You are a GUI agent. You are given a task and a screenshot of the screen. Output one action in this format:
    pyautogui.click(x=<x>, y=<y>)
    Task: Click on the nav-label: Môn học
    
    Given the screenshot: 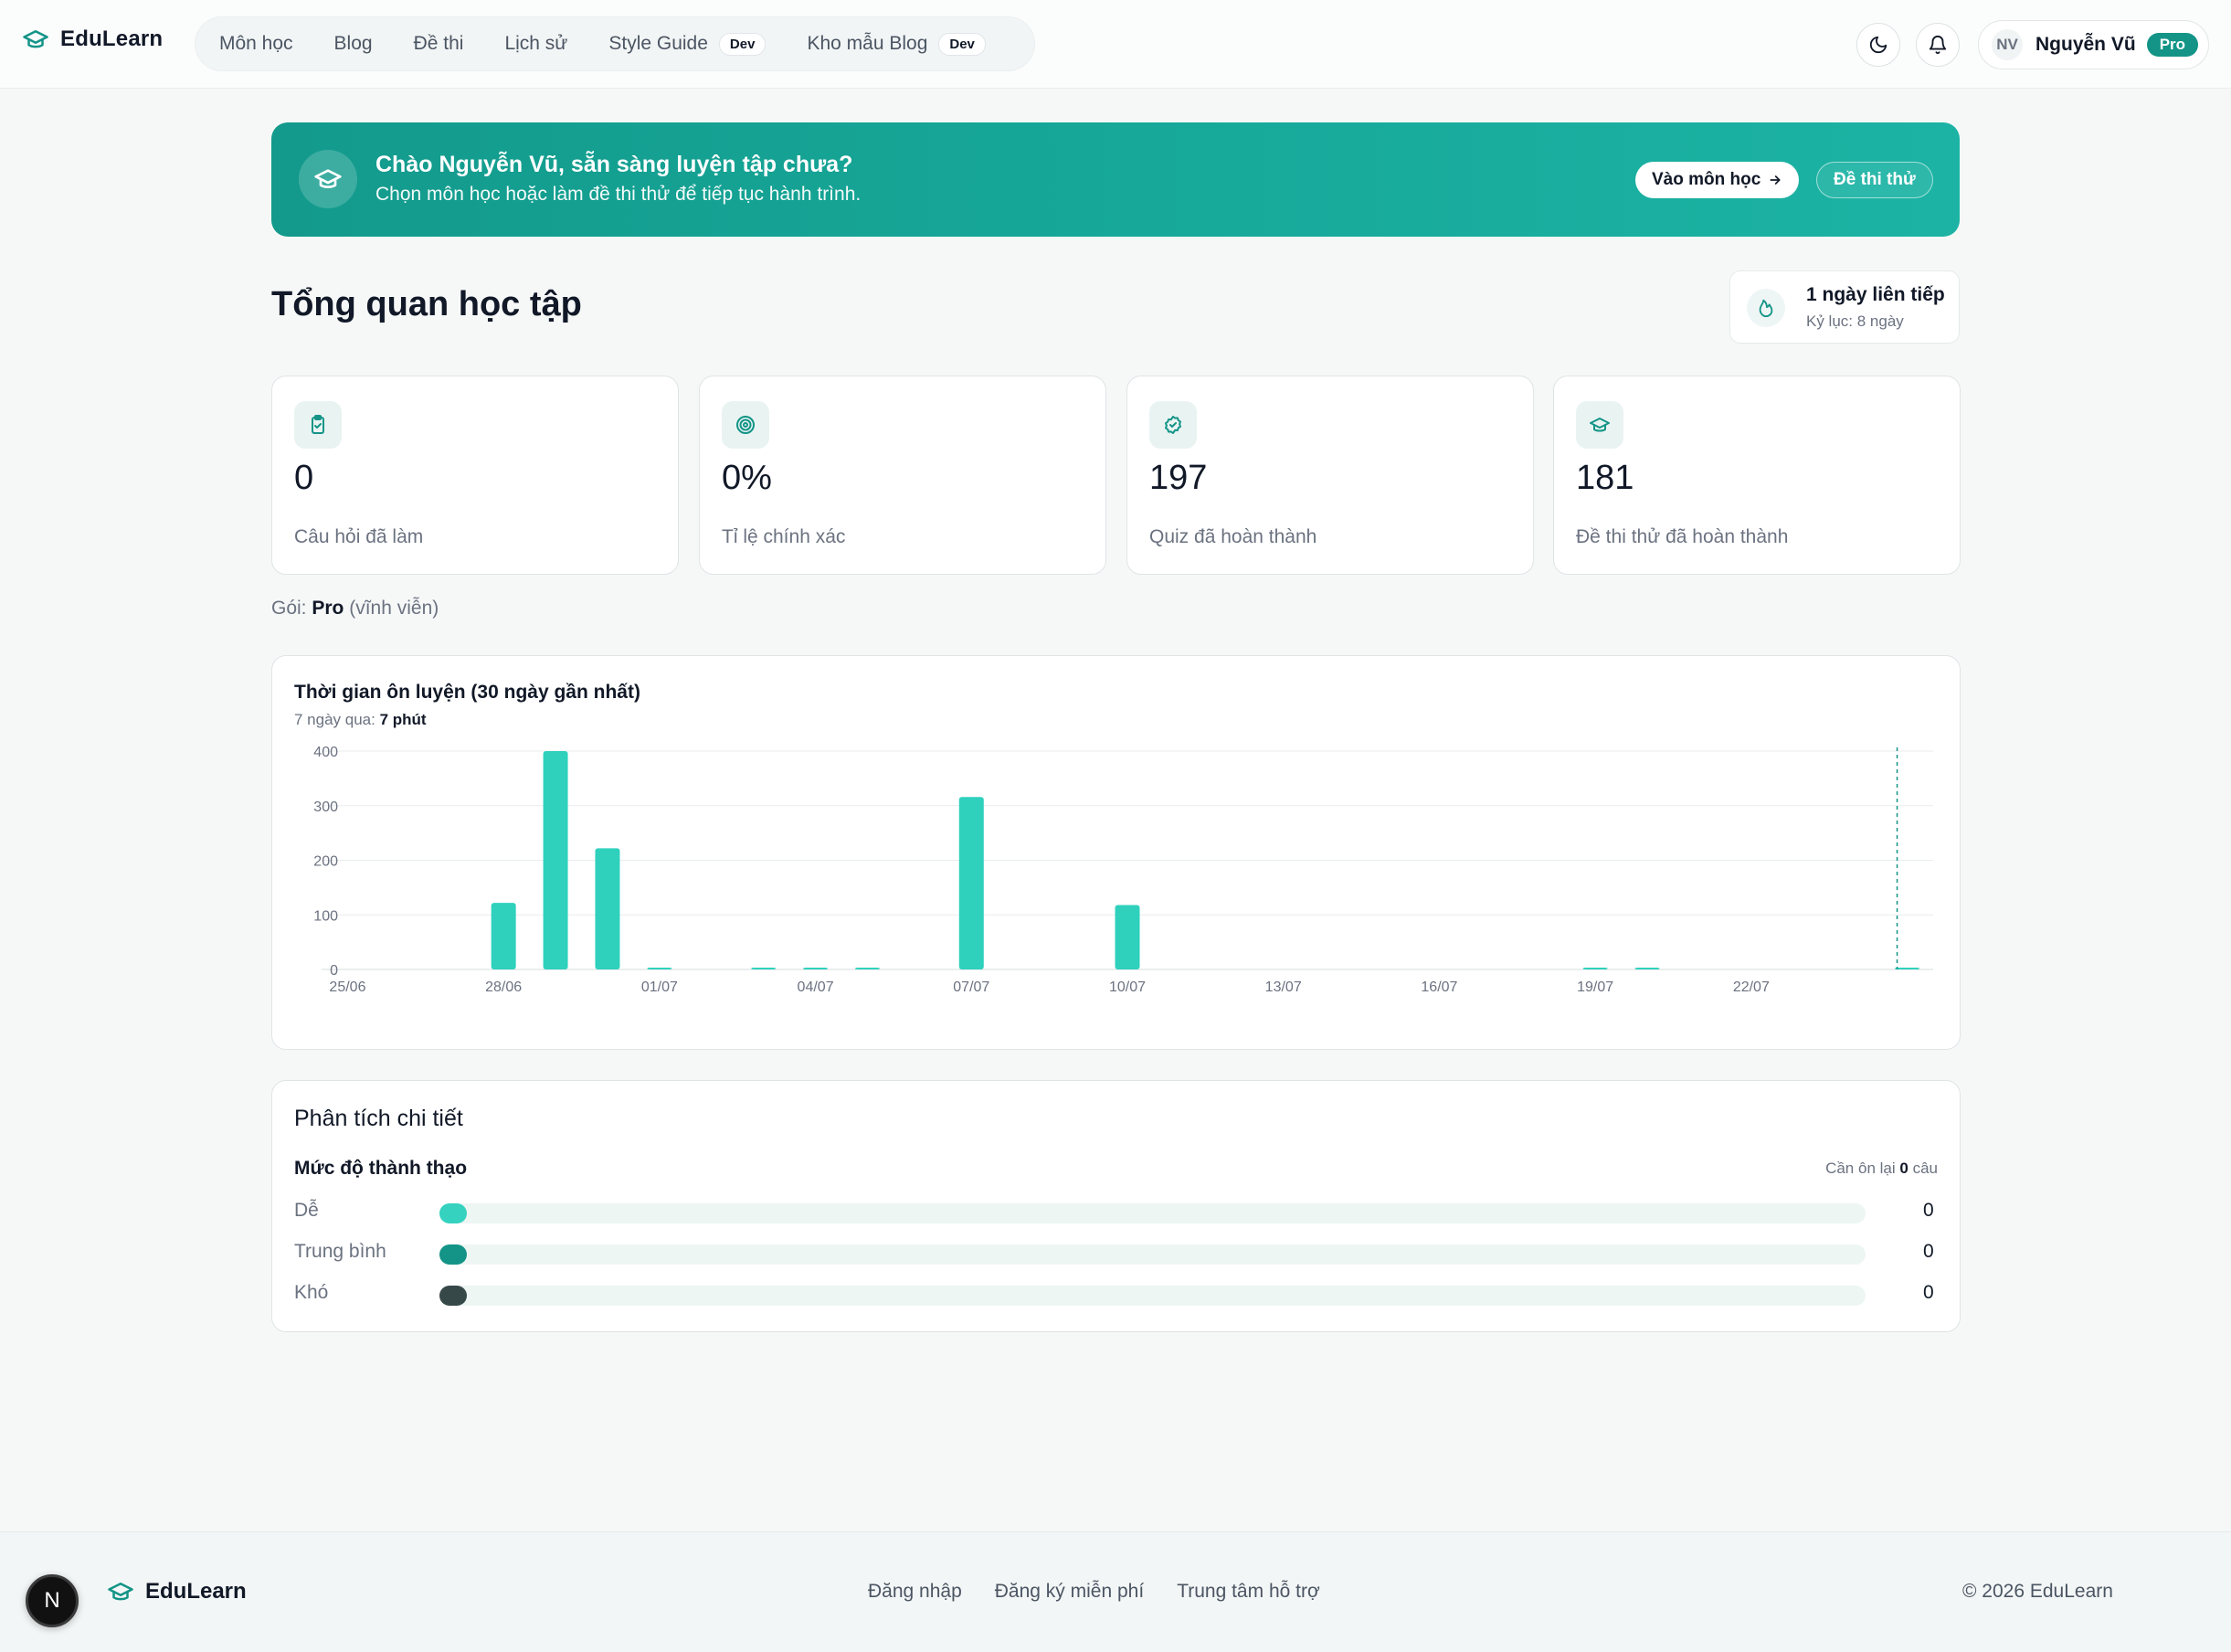 What is the action you would take?
    pyautogui.click(x=256, y=43)
    